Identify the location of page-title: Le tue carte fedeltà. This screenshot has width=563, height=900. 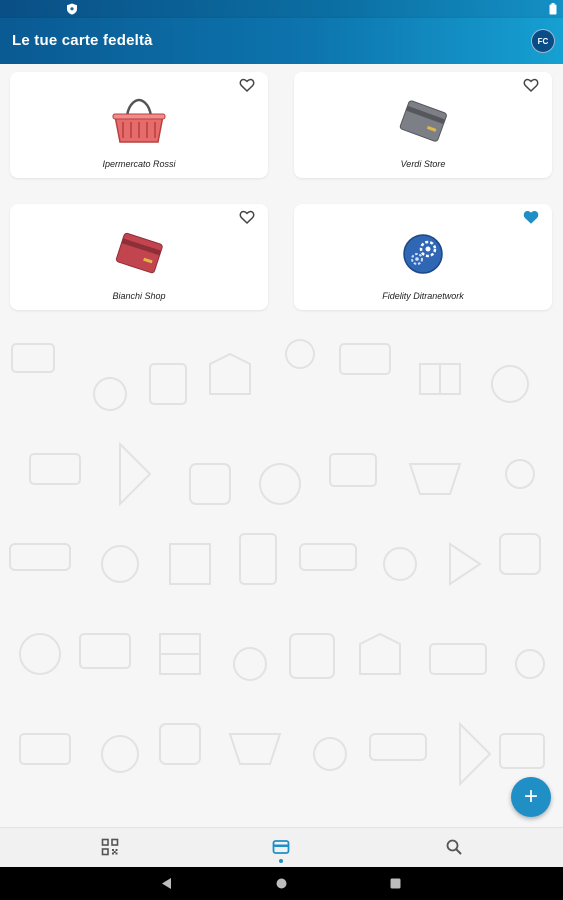
(82, 40).